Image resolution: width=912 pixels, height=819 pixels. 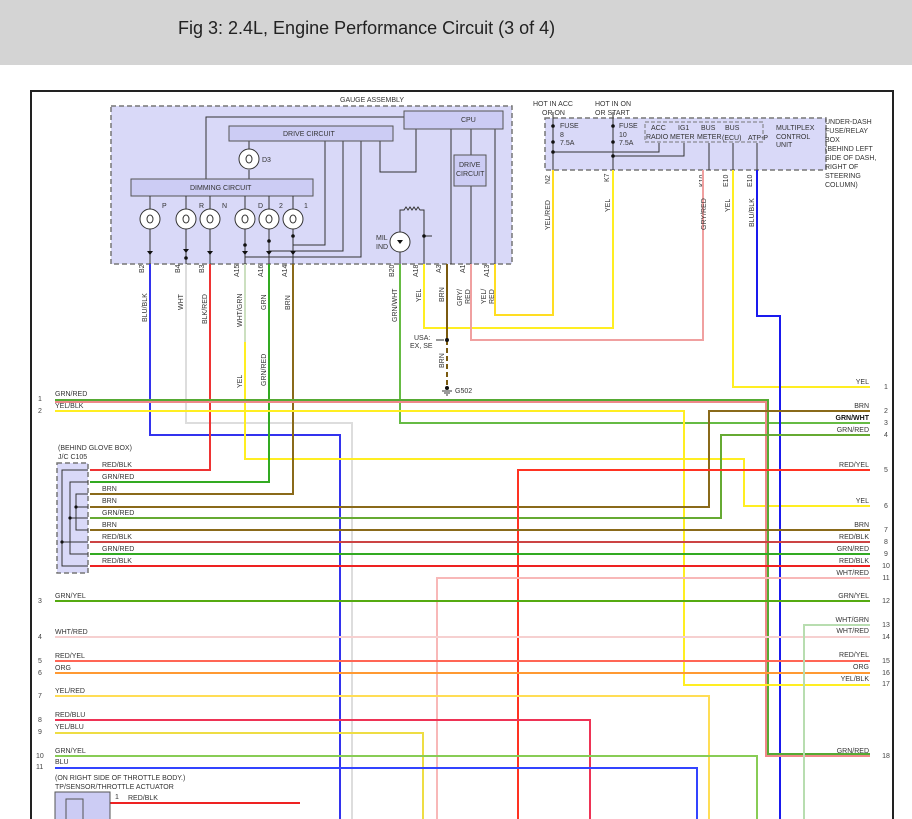 I want to click on wire-label: GRN, so click(x=264, y=302).